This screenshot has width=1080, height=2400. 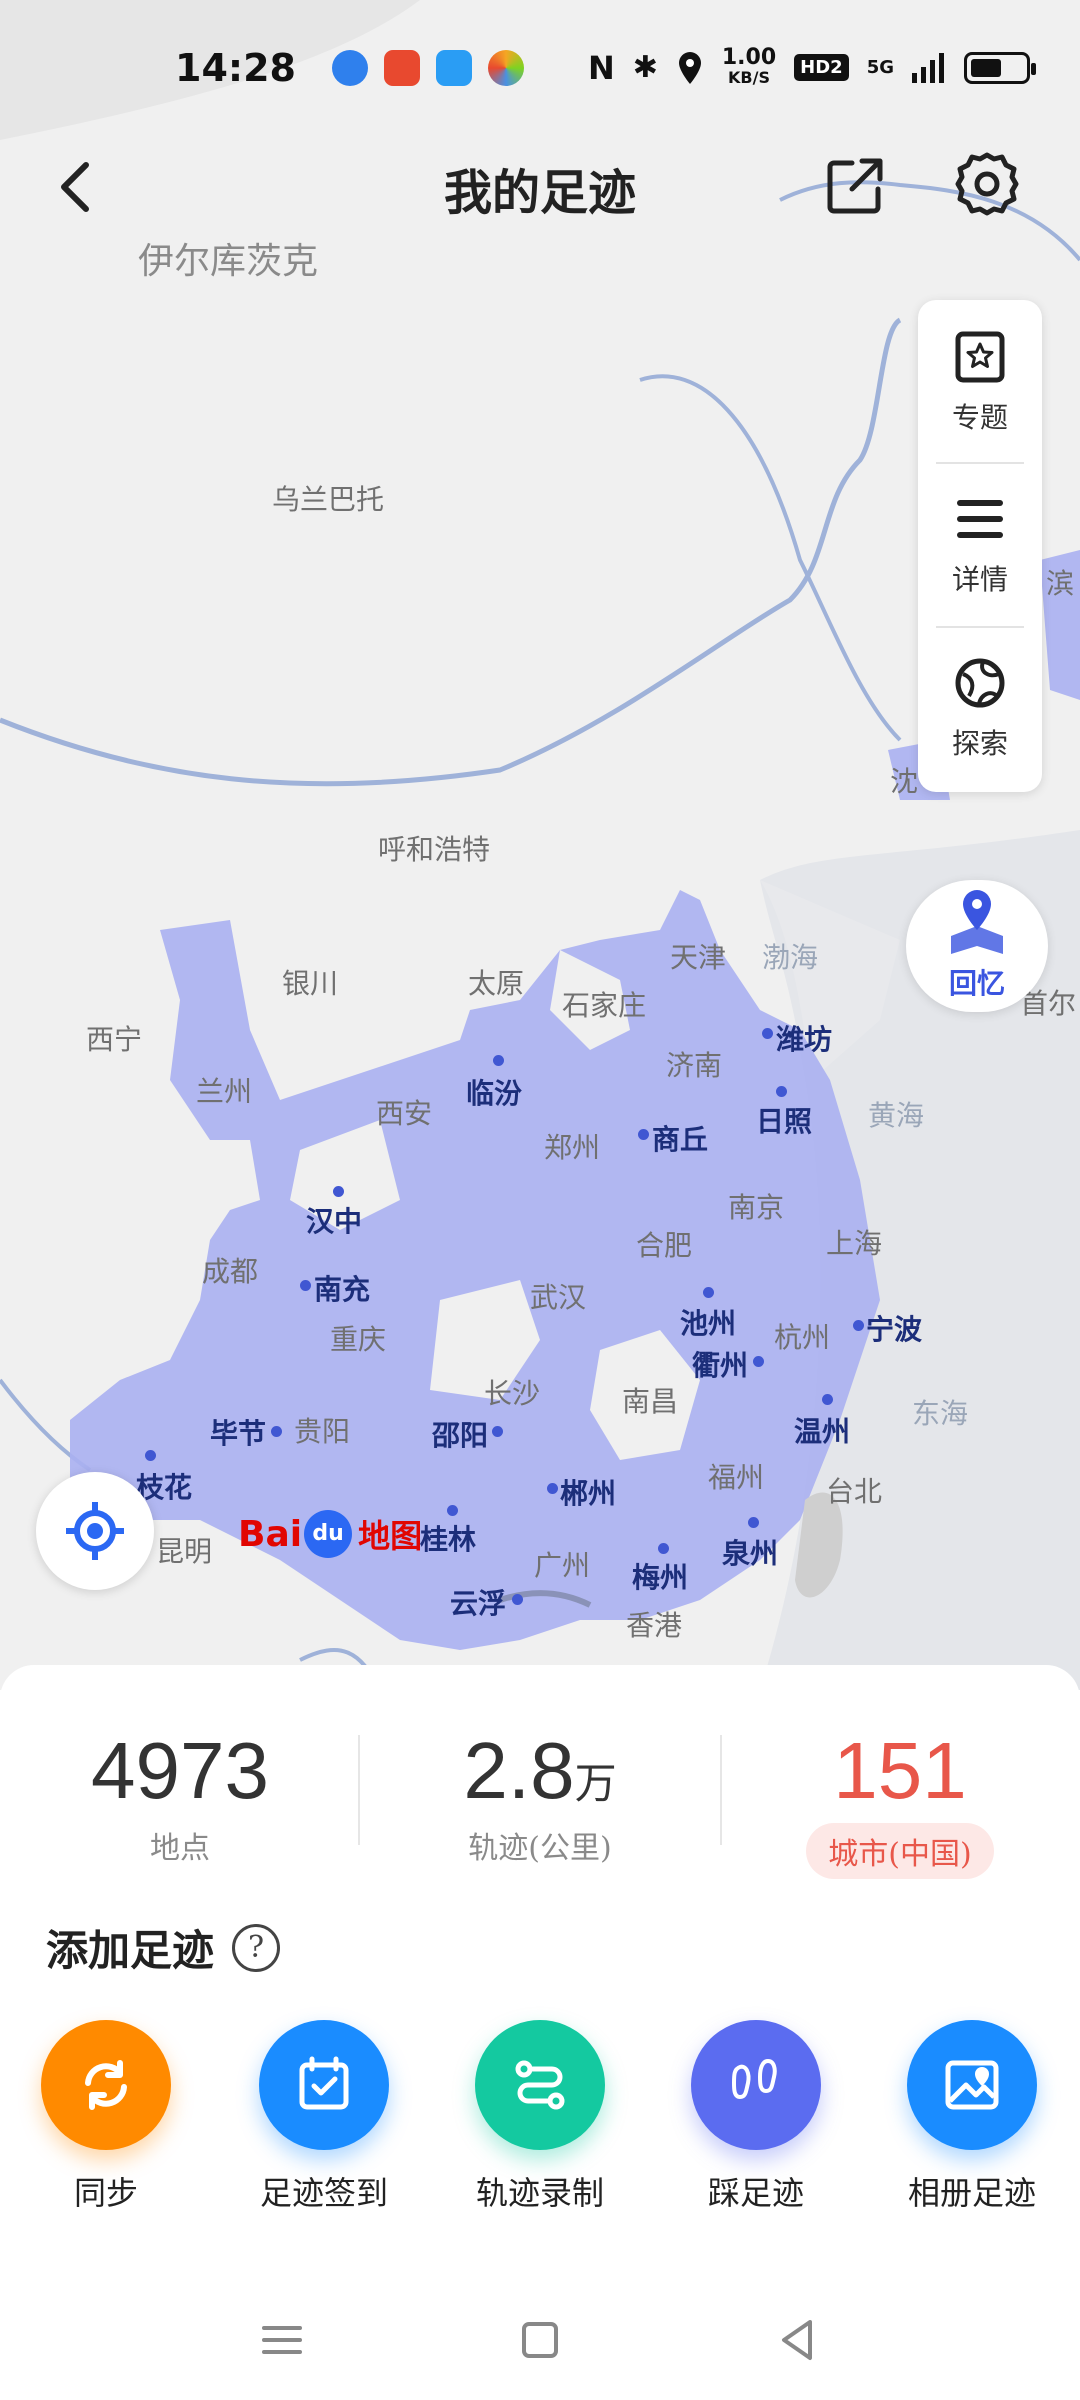 I want to click on map-label: 南昌, so click(x=650, y=1401).